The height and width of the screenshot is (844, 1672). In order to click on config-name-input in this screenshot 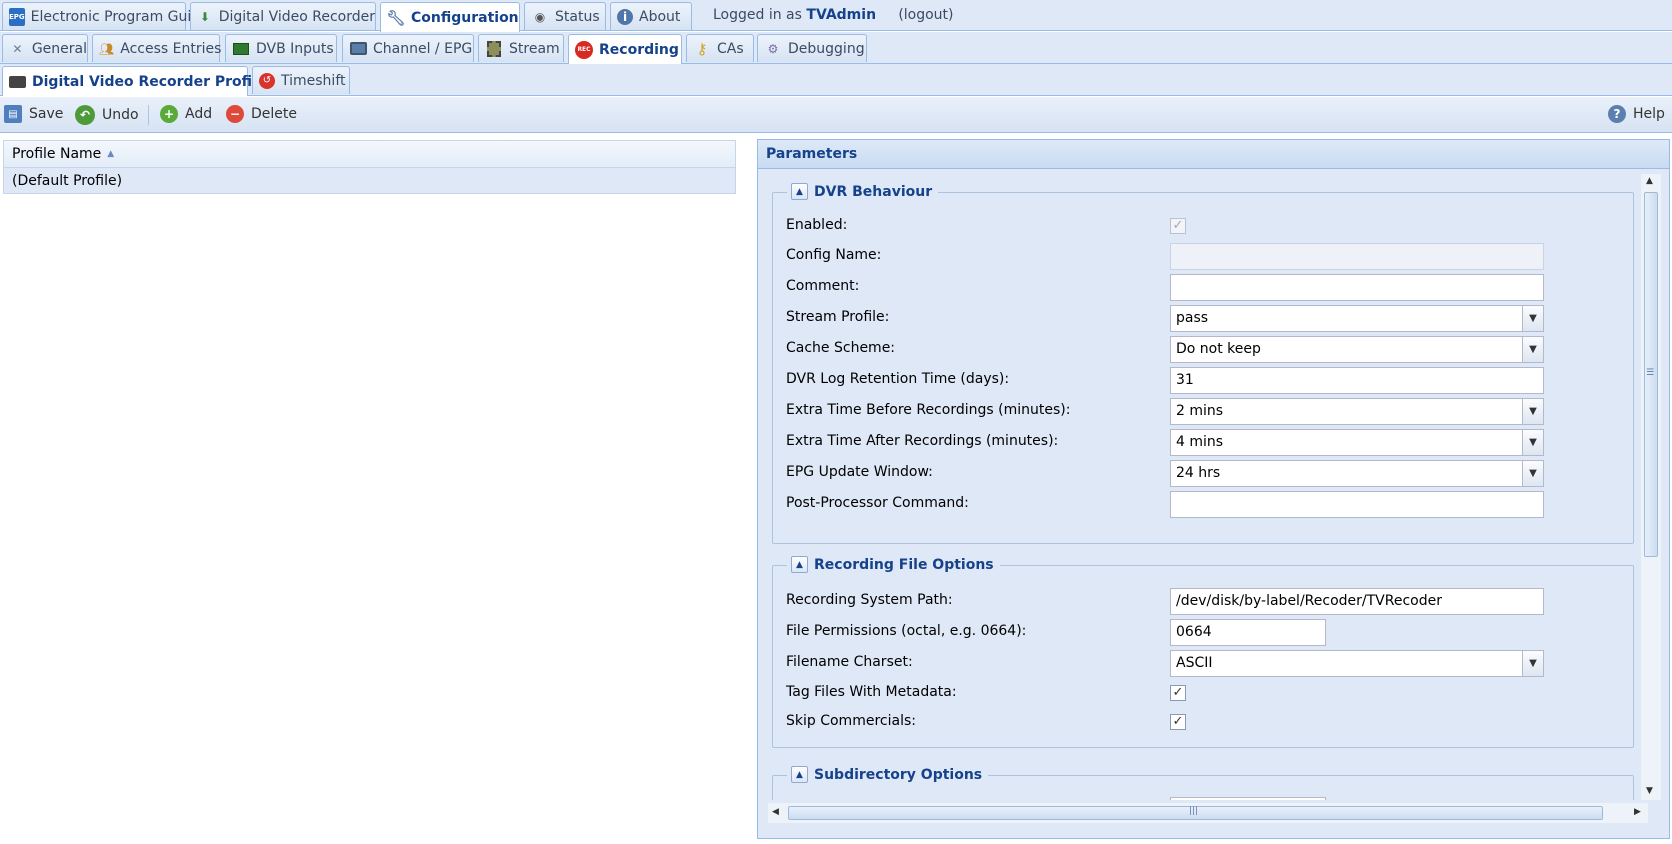, I will do `click(1357, 256)`.